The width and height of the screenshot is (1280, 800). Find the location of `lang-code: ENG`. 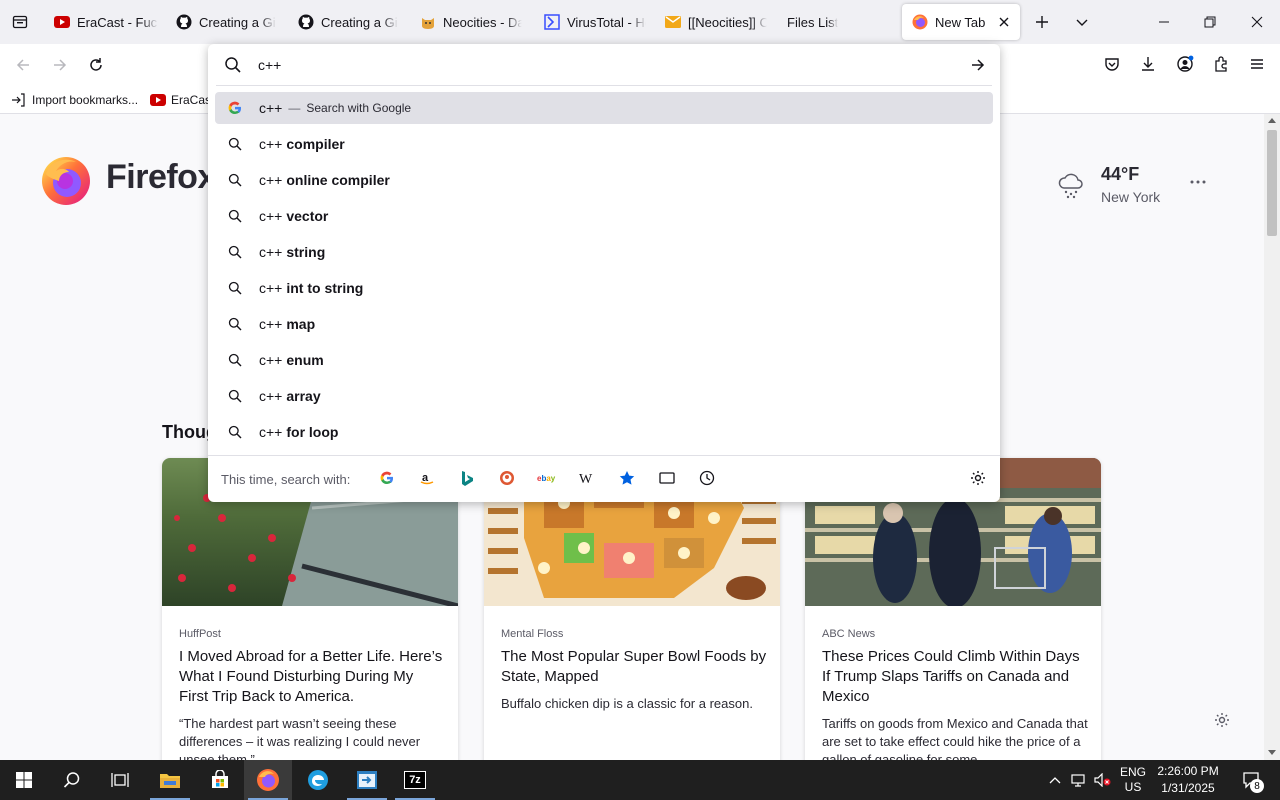

lang-code: ENG is located at coordinates (1132, 772).